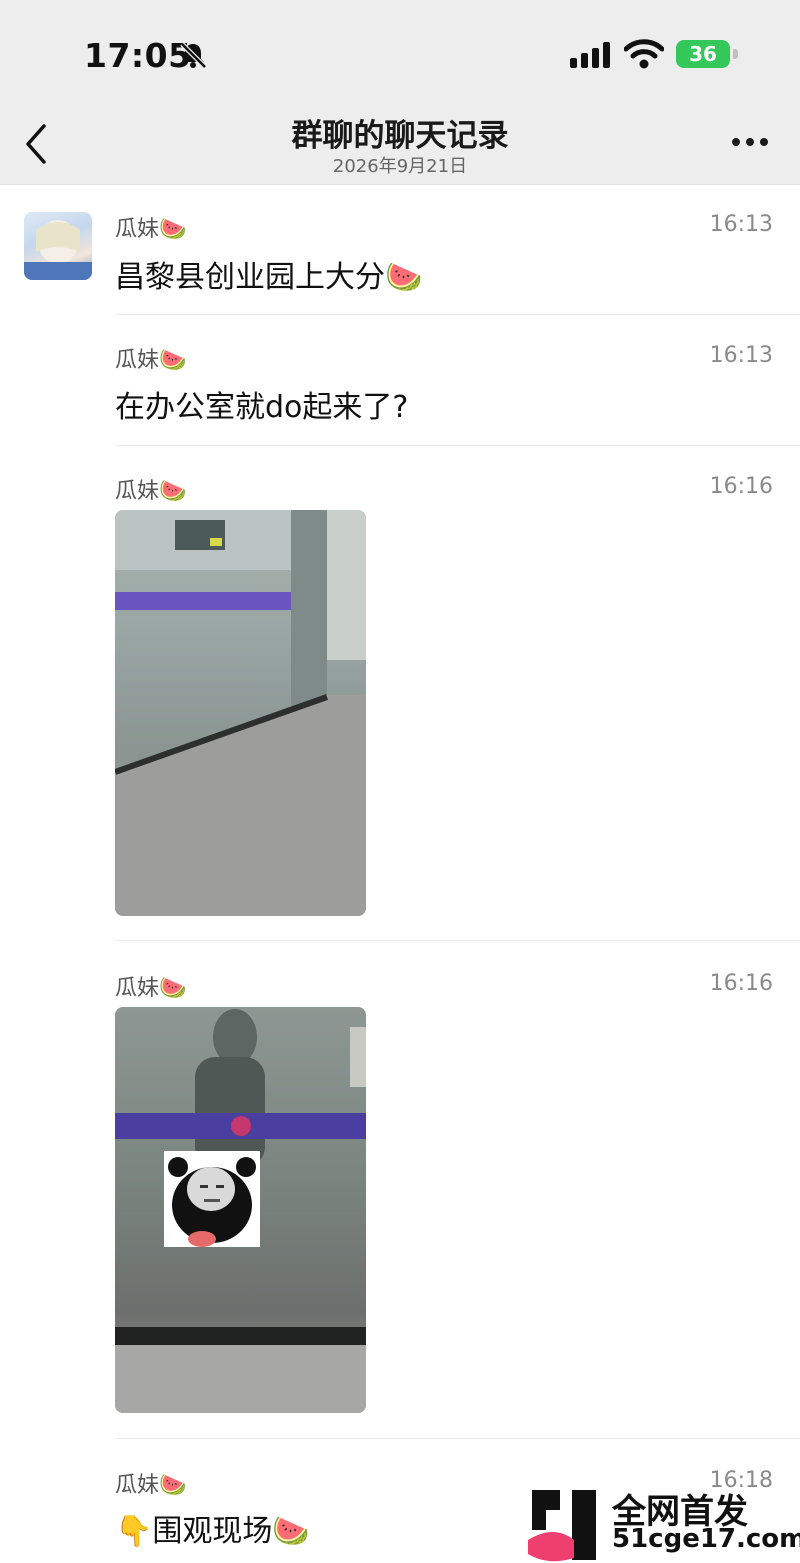 Image resolution: width=800 pixels, height=1563 pixels. I want to click on status-time: 17:05, so click(138, 55).